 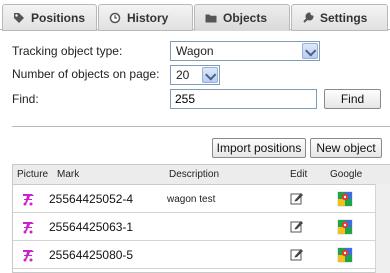 I want to click on tab-history-label: History, so click(x=148, y=17).